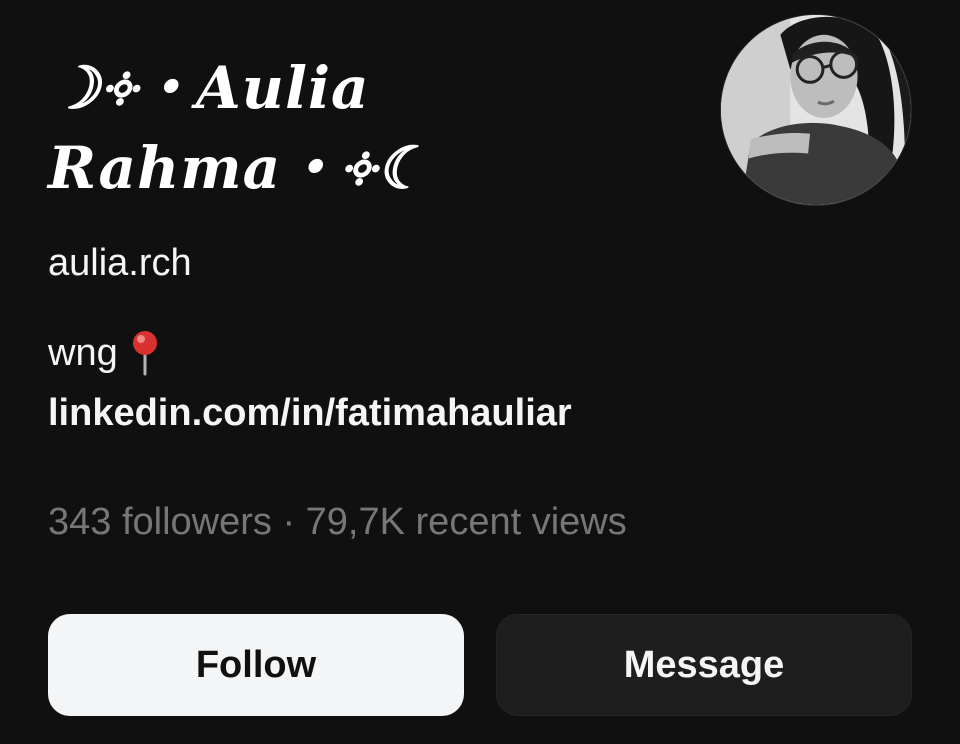 The width and height of the screenshot is (960, 744). What do you see at coordinates (256, 665) in the screenshot?
I see `follow-button: Follow` at bounding box center [256, 665].